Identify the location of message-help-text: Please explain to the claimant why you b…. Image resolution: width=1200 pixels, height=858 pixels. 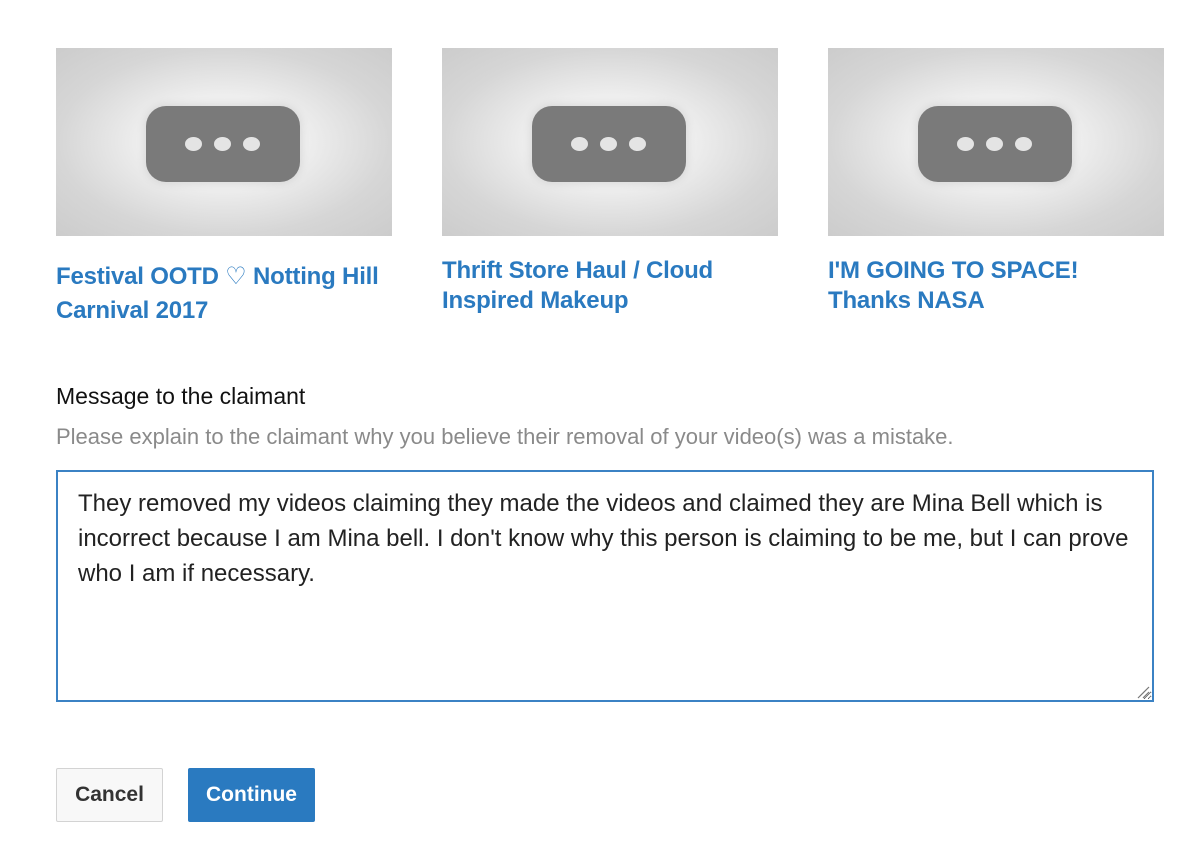
(505, 436).